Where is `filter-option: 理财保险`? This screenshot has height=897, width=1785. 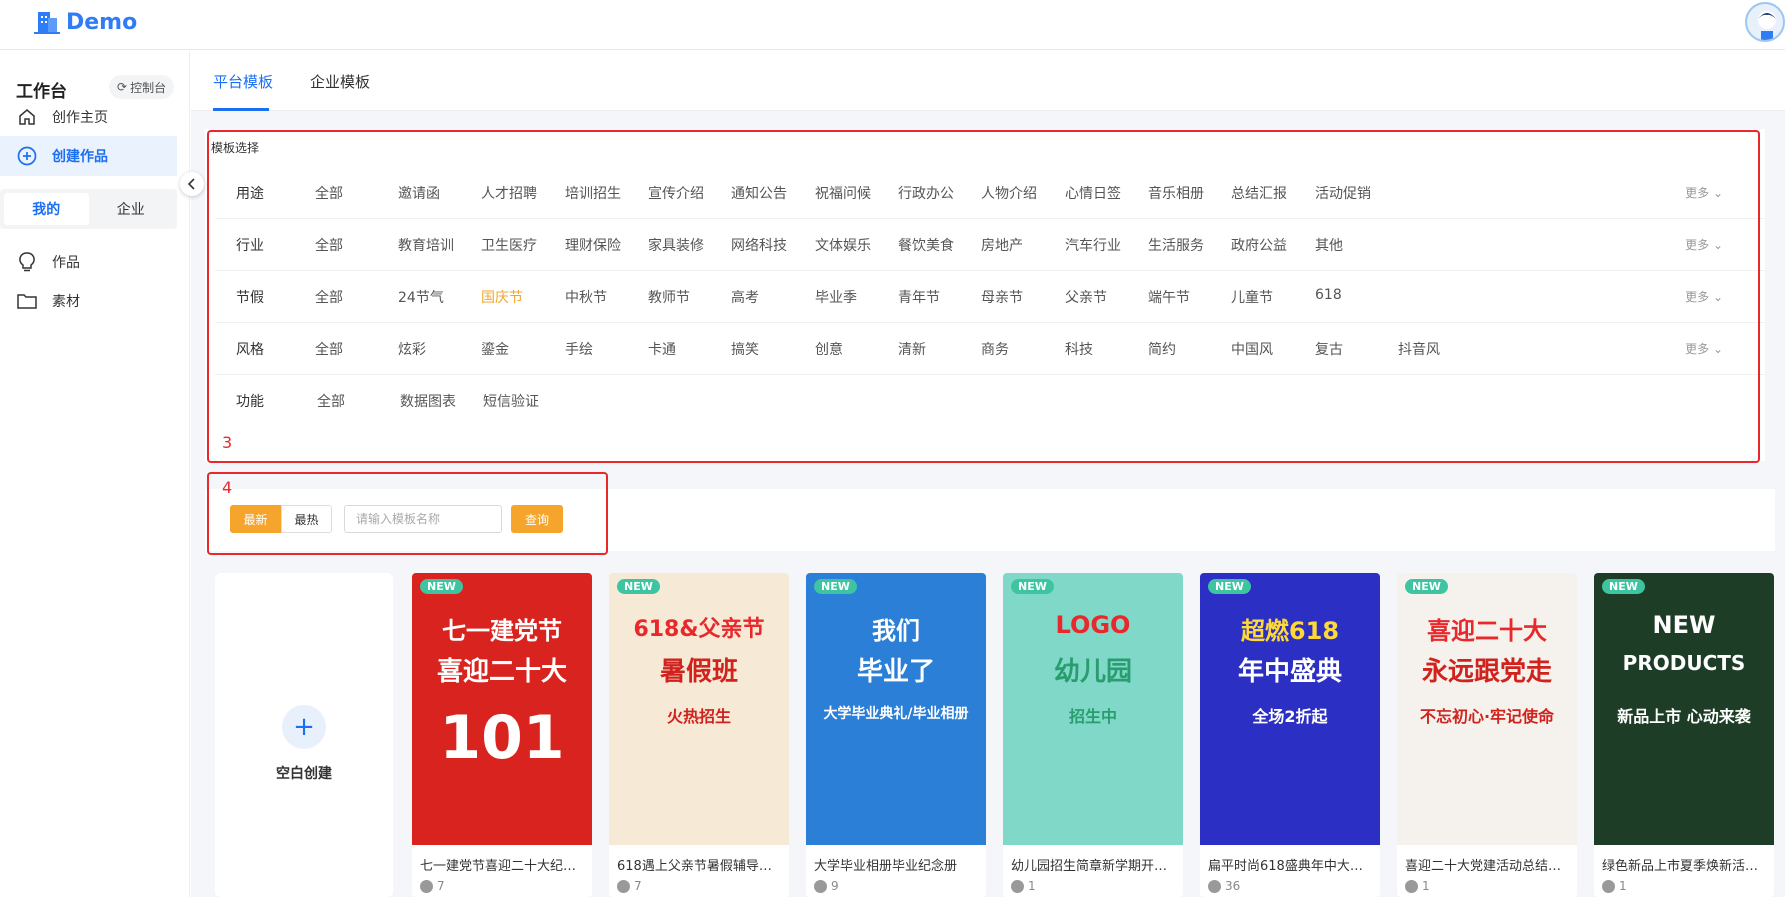 filter-option: 理财保险 is located at coordinates (593, 245).